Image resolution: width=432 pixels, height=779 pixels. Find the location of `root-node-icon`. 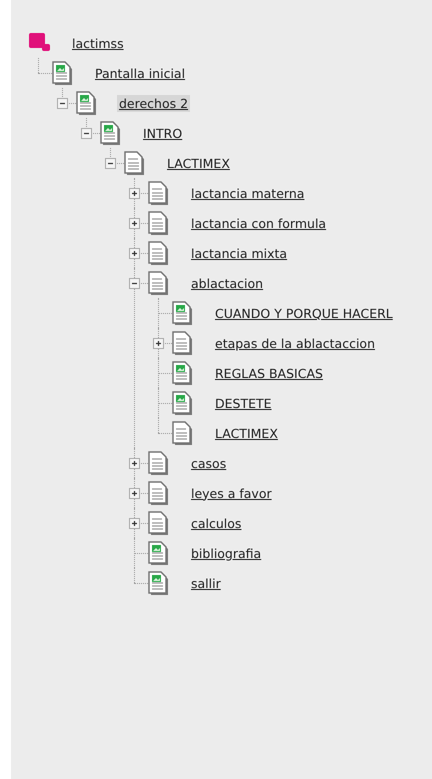

root-node-icon is located at coordinates (39, 43).